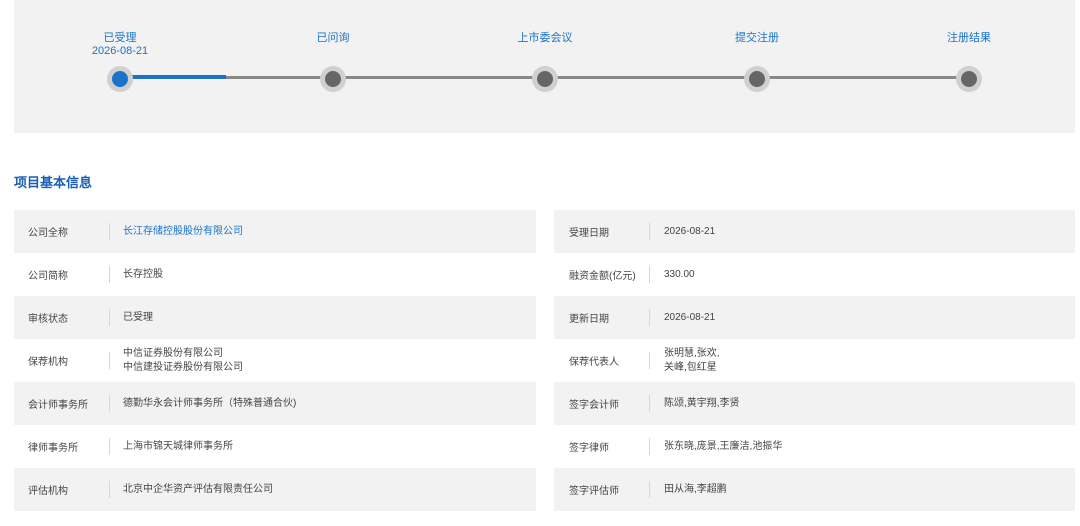 This screenshot has height=526, width=1080. What do you see at coordinates (594, 362) in the screenshot?
I see `row-label: 保荐代表人` at bounding box center [594, 362].